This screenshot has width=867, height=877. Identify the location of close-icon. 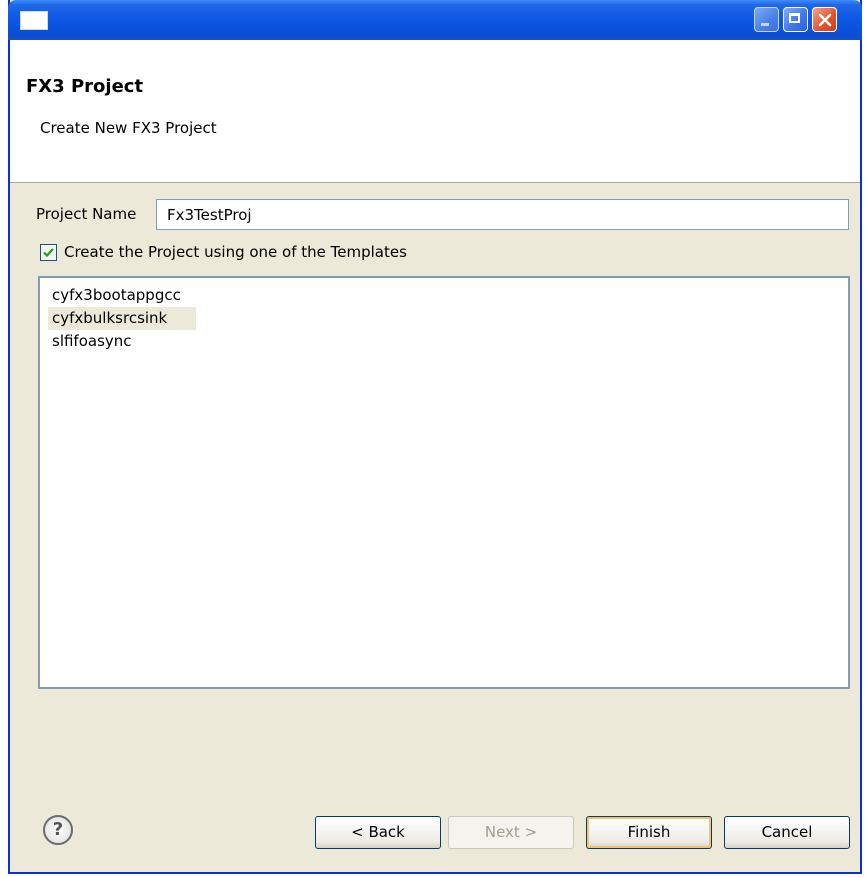
(825, 20).